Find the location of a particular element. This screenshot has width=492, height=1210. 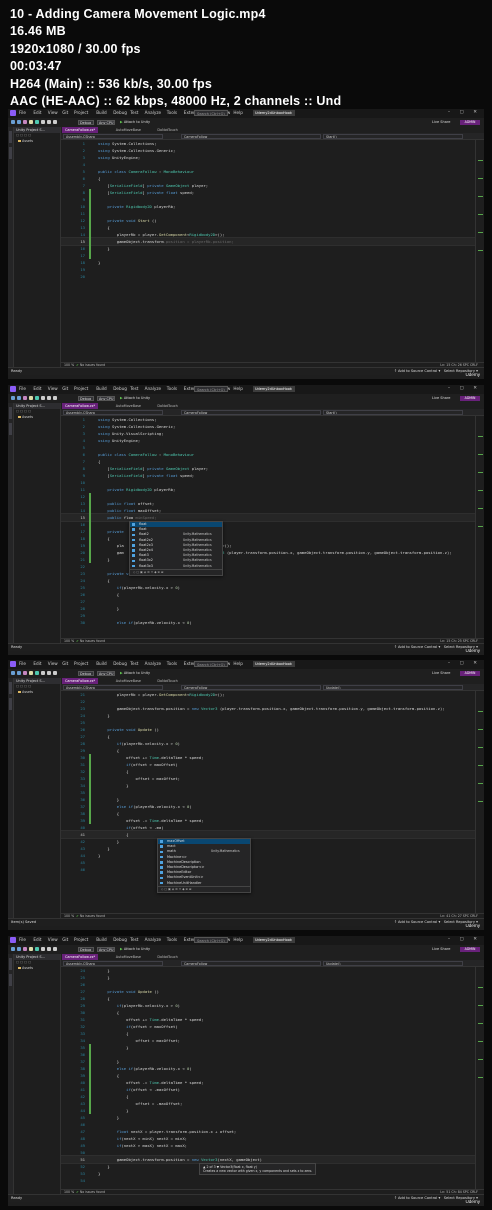

code-line: 27 { is located at coordinates (268, 736).